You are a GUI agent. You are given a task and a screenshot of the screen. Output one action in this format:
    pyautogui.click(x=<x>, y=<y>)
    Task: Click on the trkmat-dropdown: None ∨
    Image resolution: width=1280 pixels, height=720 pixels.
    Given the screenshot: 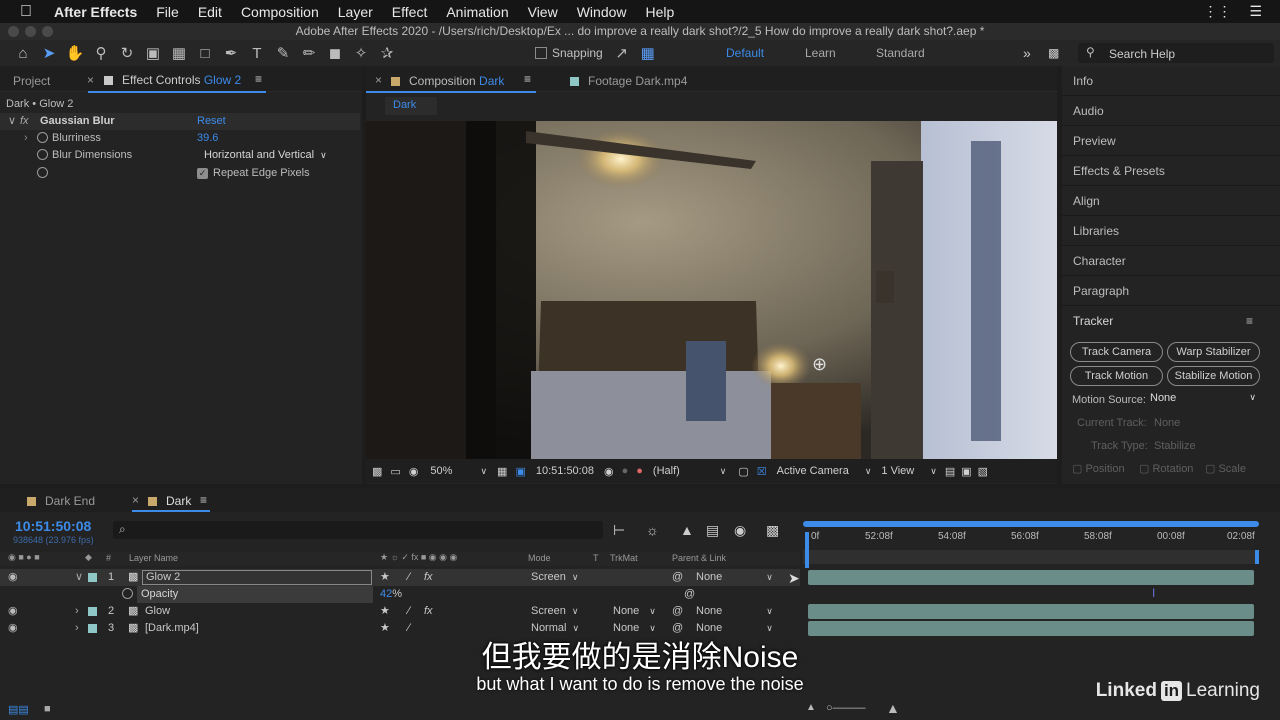 What is the action you would take?
    pyautogui.click(x=634, y=611)
    